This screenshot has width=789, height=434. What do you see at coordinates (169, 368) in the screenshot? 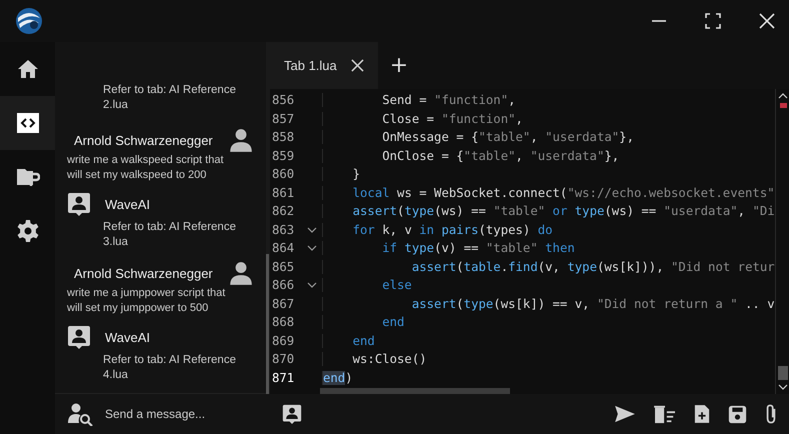
I see `message-text: Refer to tab: AI Reference 4.lua` at bounding box center [169, 368].